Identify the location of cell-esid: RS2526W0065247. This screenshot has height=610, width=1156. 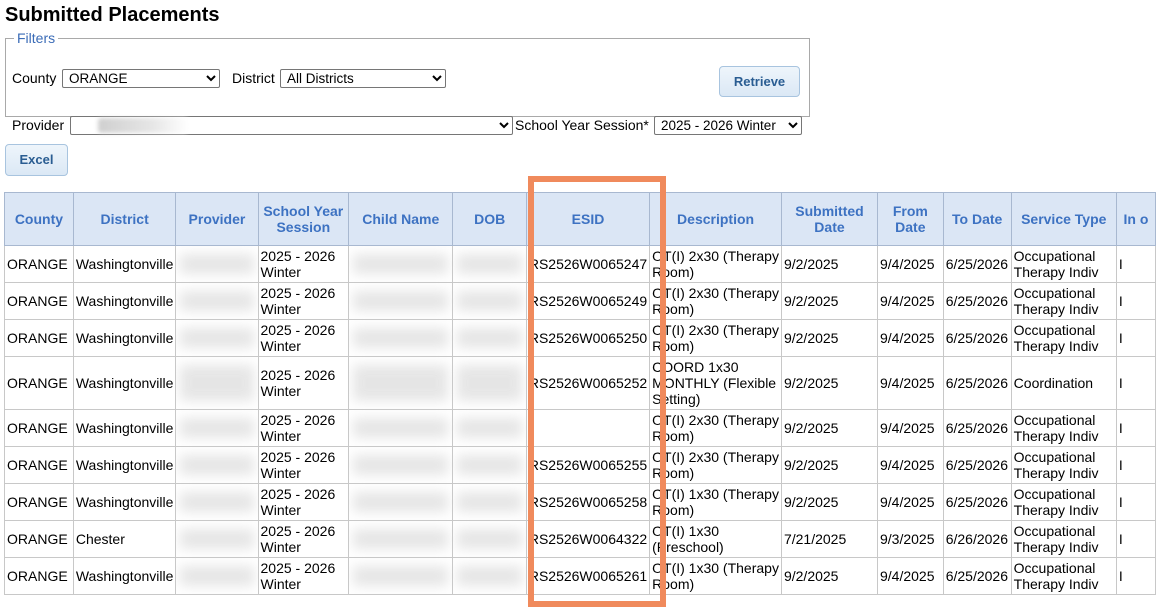
(588, 264).